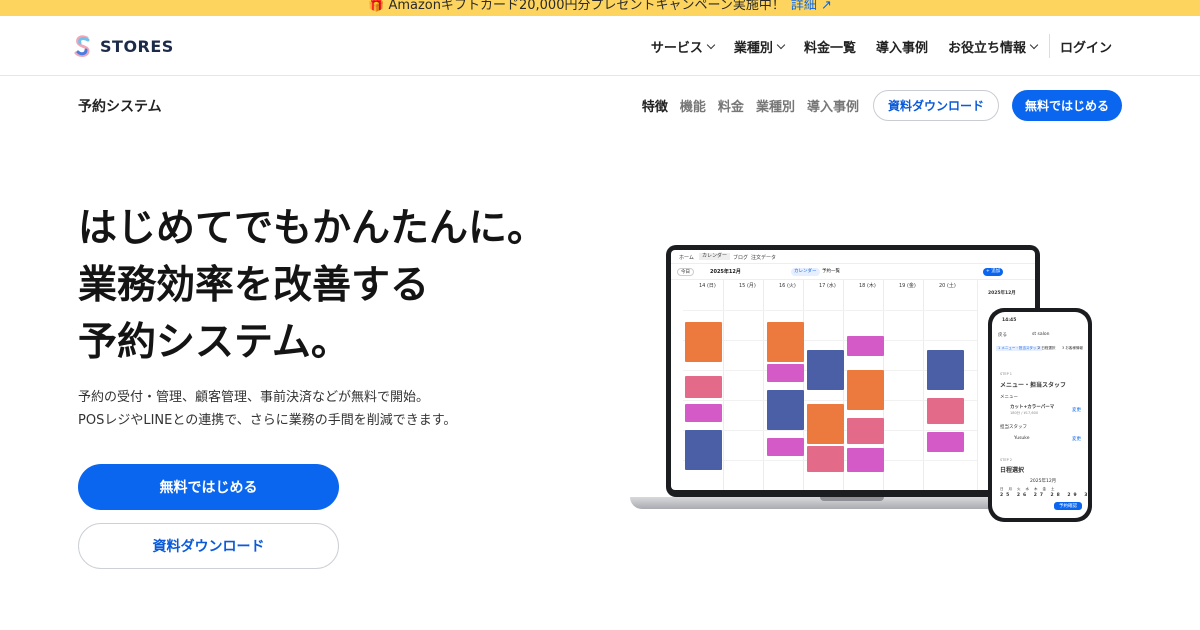 The image size is (1200, 630). What do you see at coordinates (852, 499) in the screenshot?
I see `laptop-notch` at bounding box center [852, 499].